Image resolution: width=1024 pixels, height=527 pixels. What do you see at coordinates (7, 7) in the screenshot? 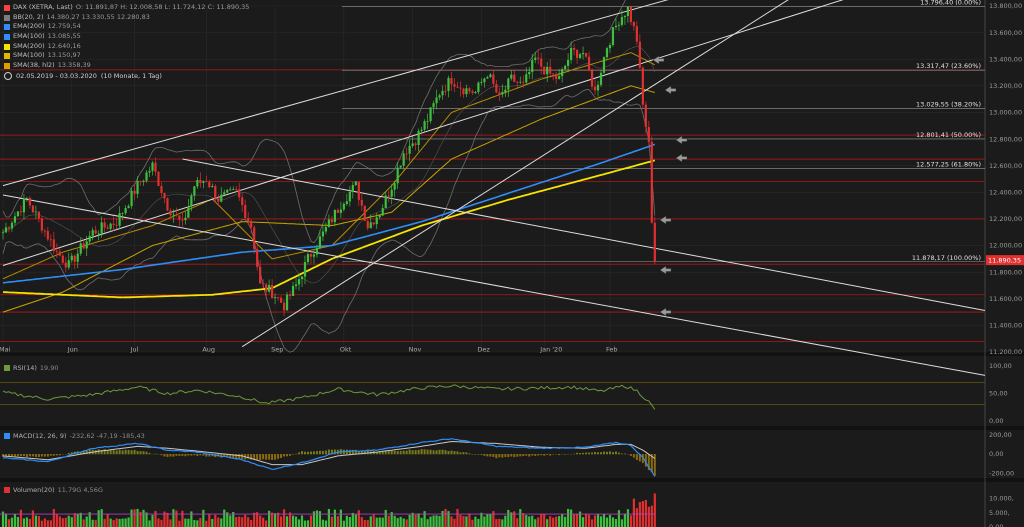
I see `candlestick-icon` at bounding box center [7, 7].